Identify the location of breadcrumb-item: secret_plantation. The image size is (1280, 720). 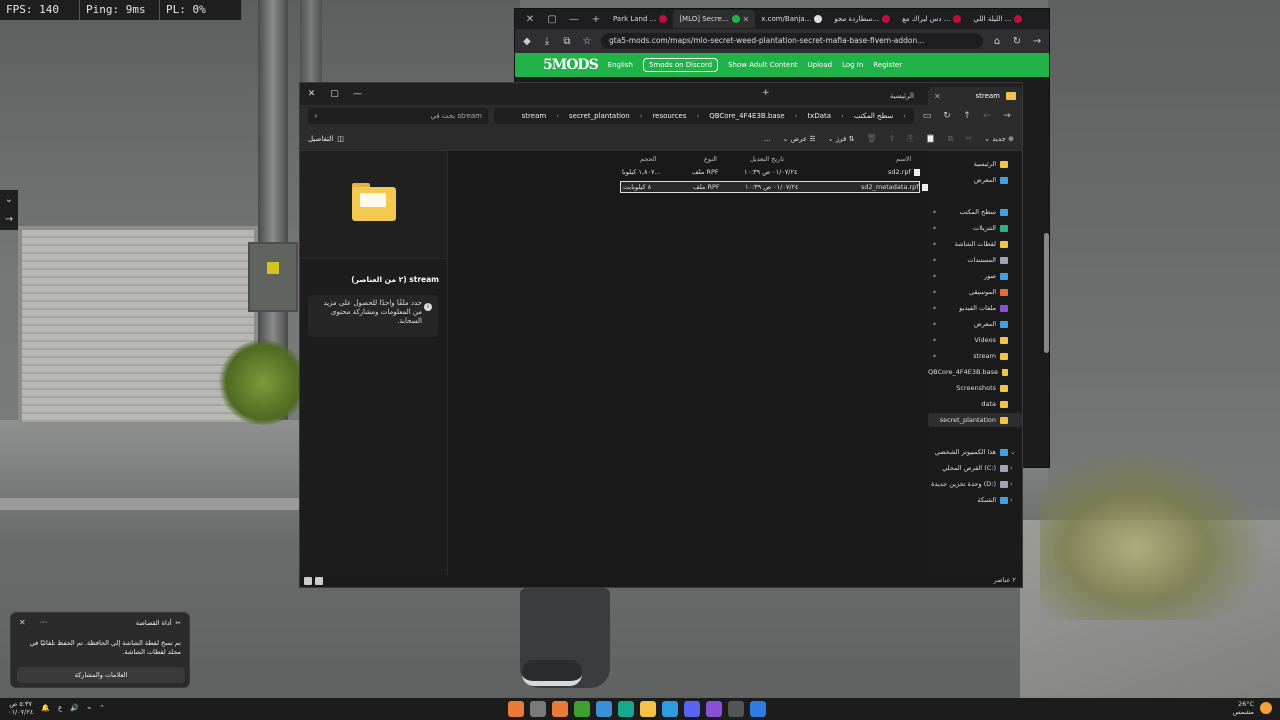
(599, 116).